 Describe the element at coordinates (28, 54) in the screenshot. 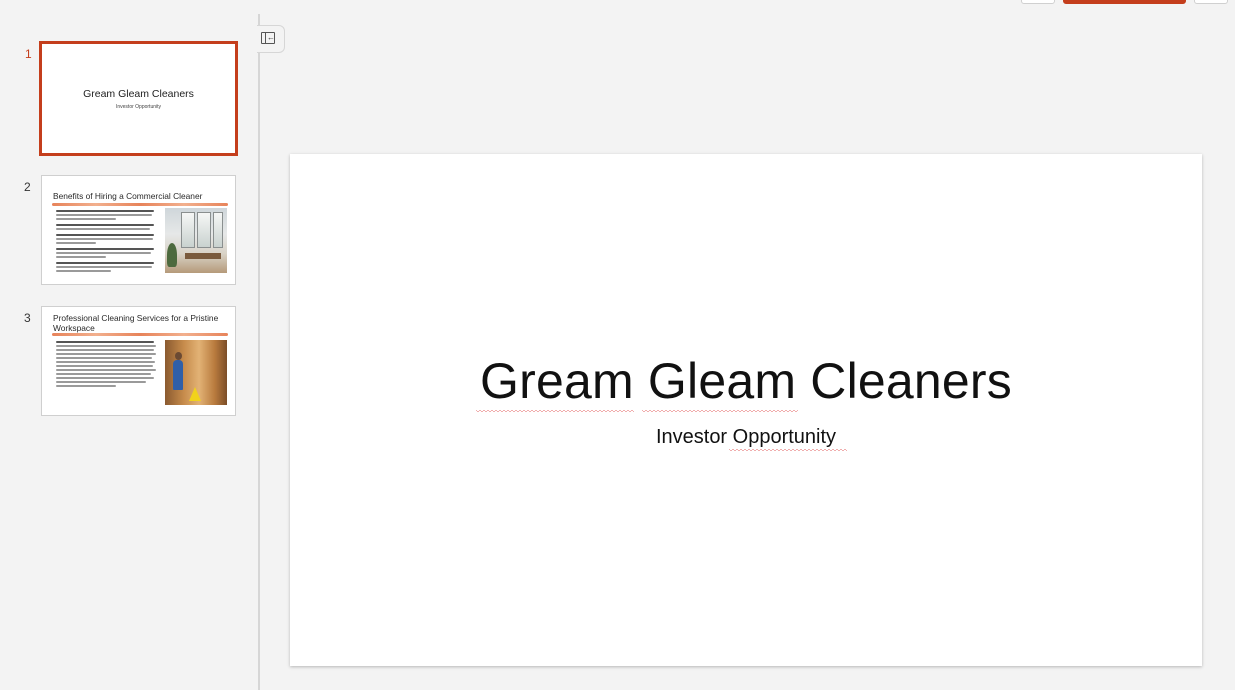

I see `slide-number-1: 1` at that location.